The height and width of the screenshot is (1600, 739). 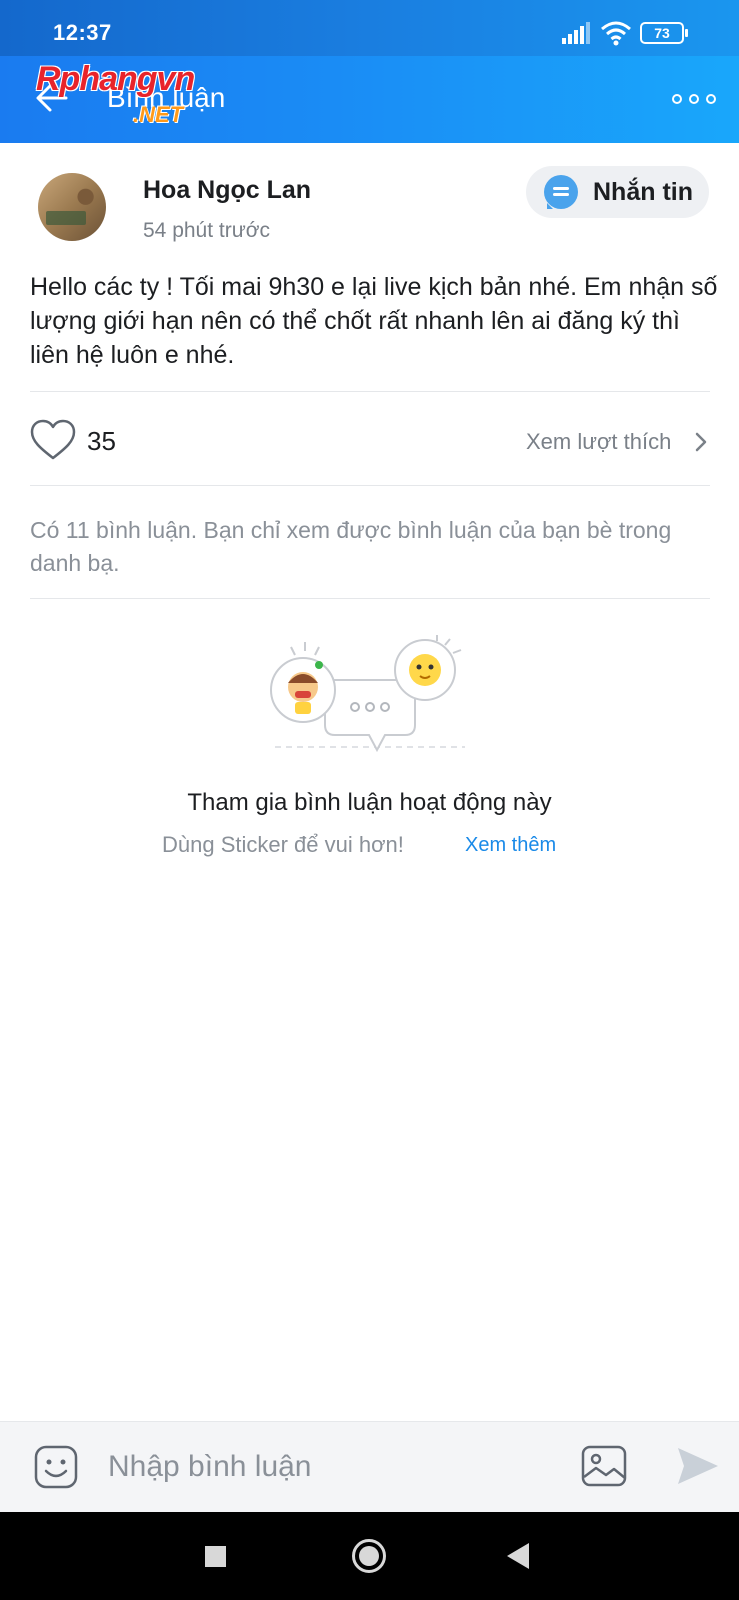 I want to click on chevron-right-icon, so click(x=701, y=442).